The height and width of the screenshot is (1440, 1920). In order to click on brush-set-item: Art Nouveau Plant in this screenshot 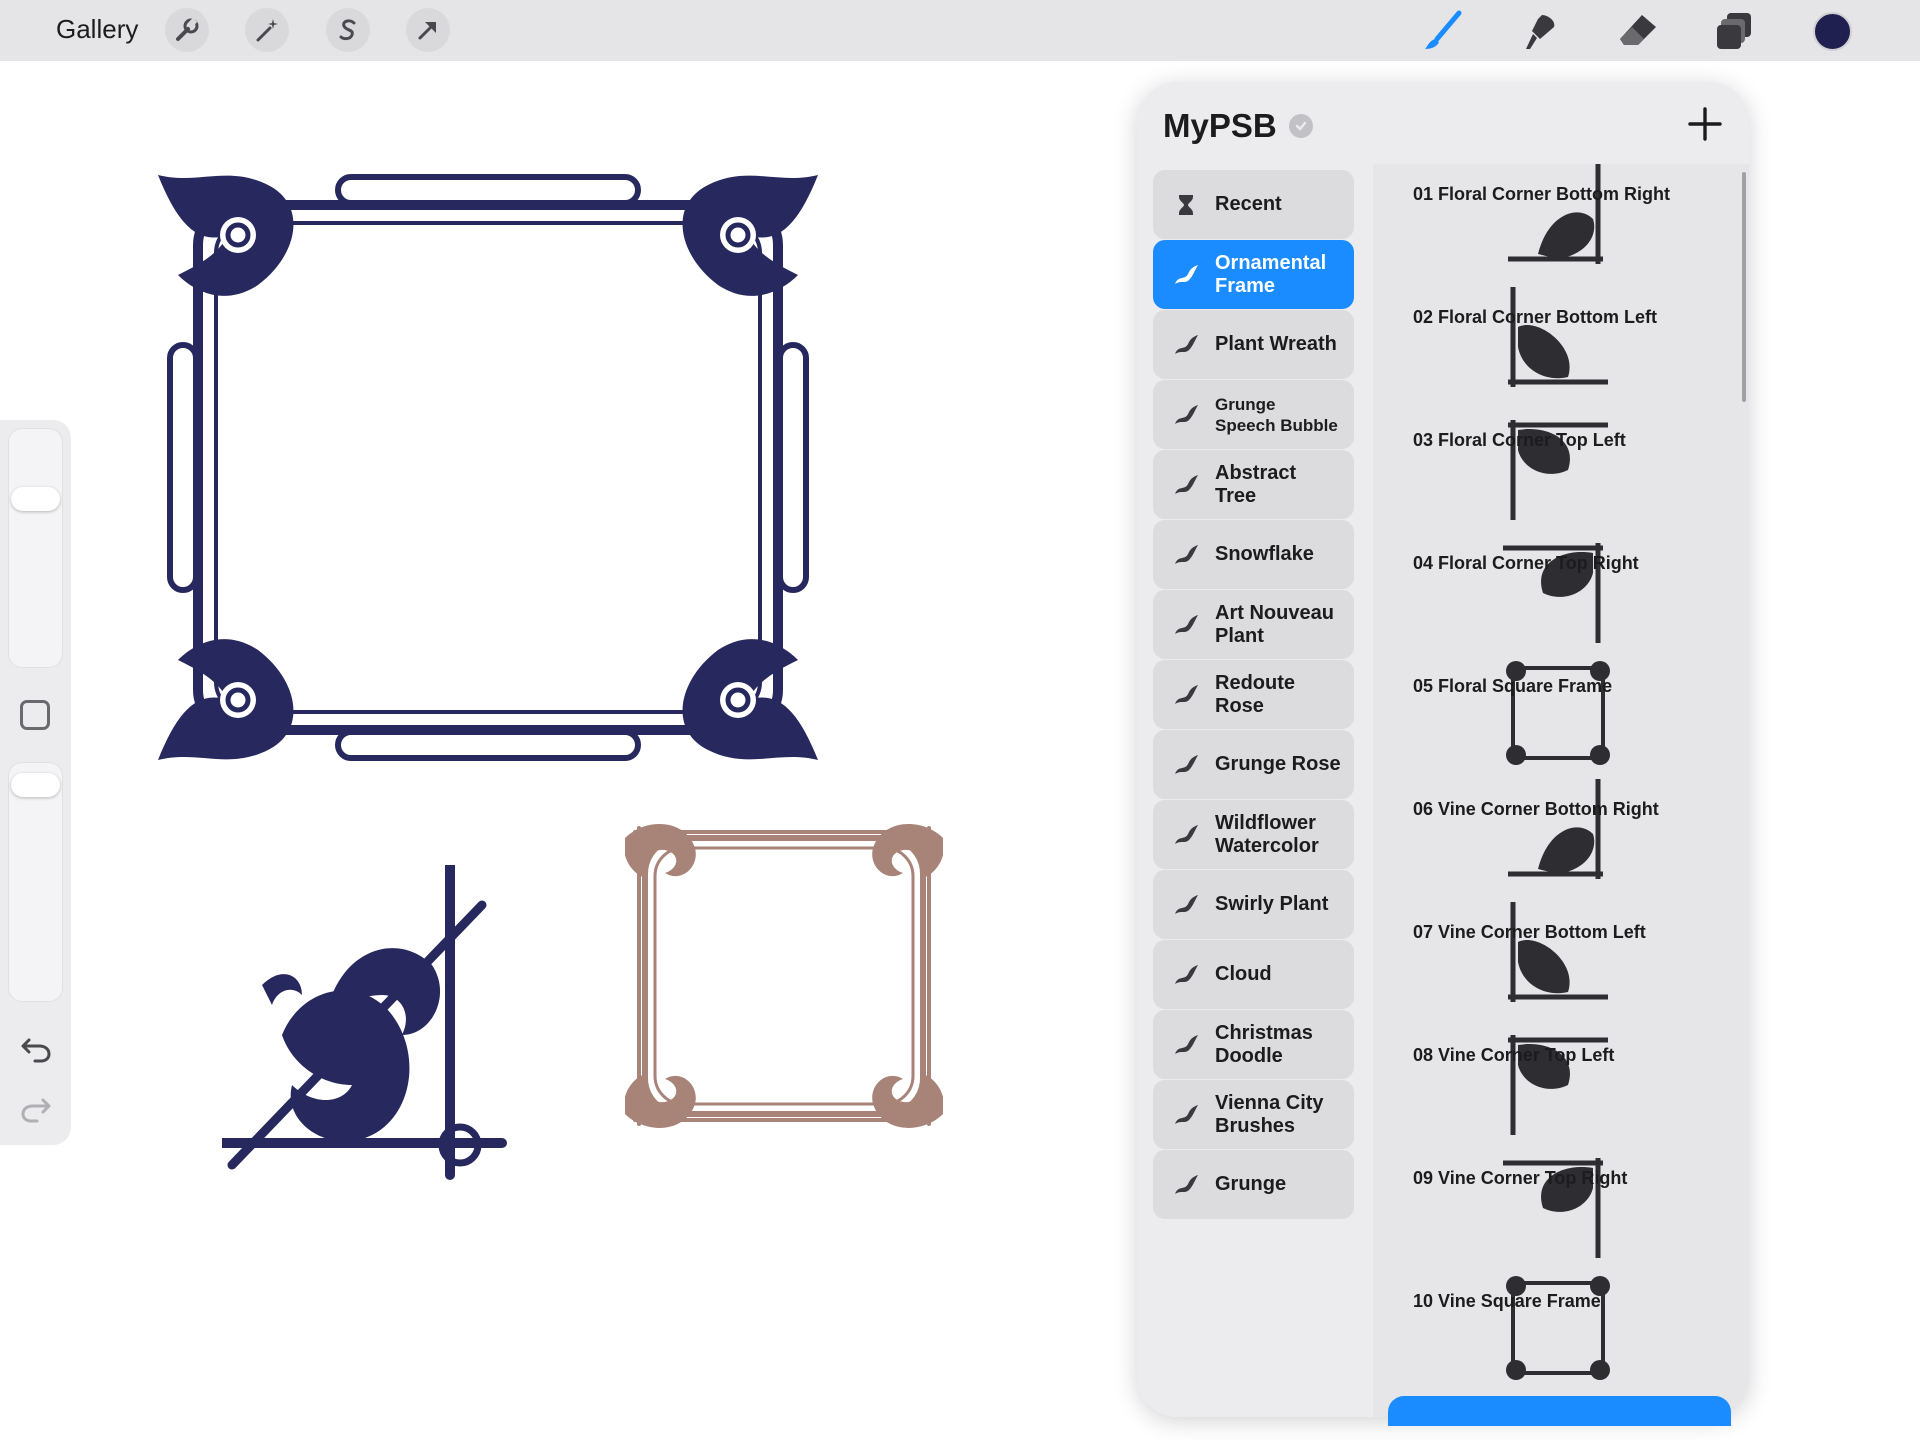, I will do `click(1253, 624)`.